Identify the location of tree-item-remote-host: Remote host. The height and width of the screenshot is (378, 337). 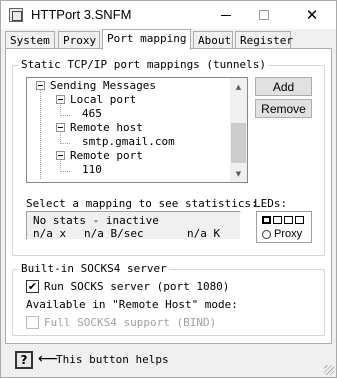
(136, 128).